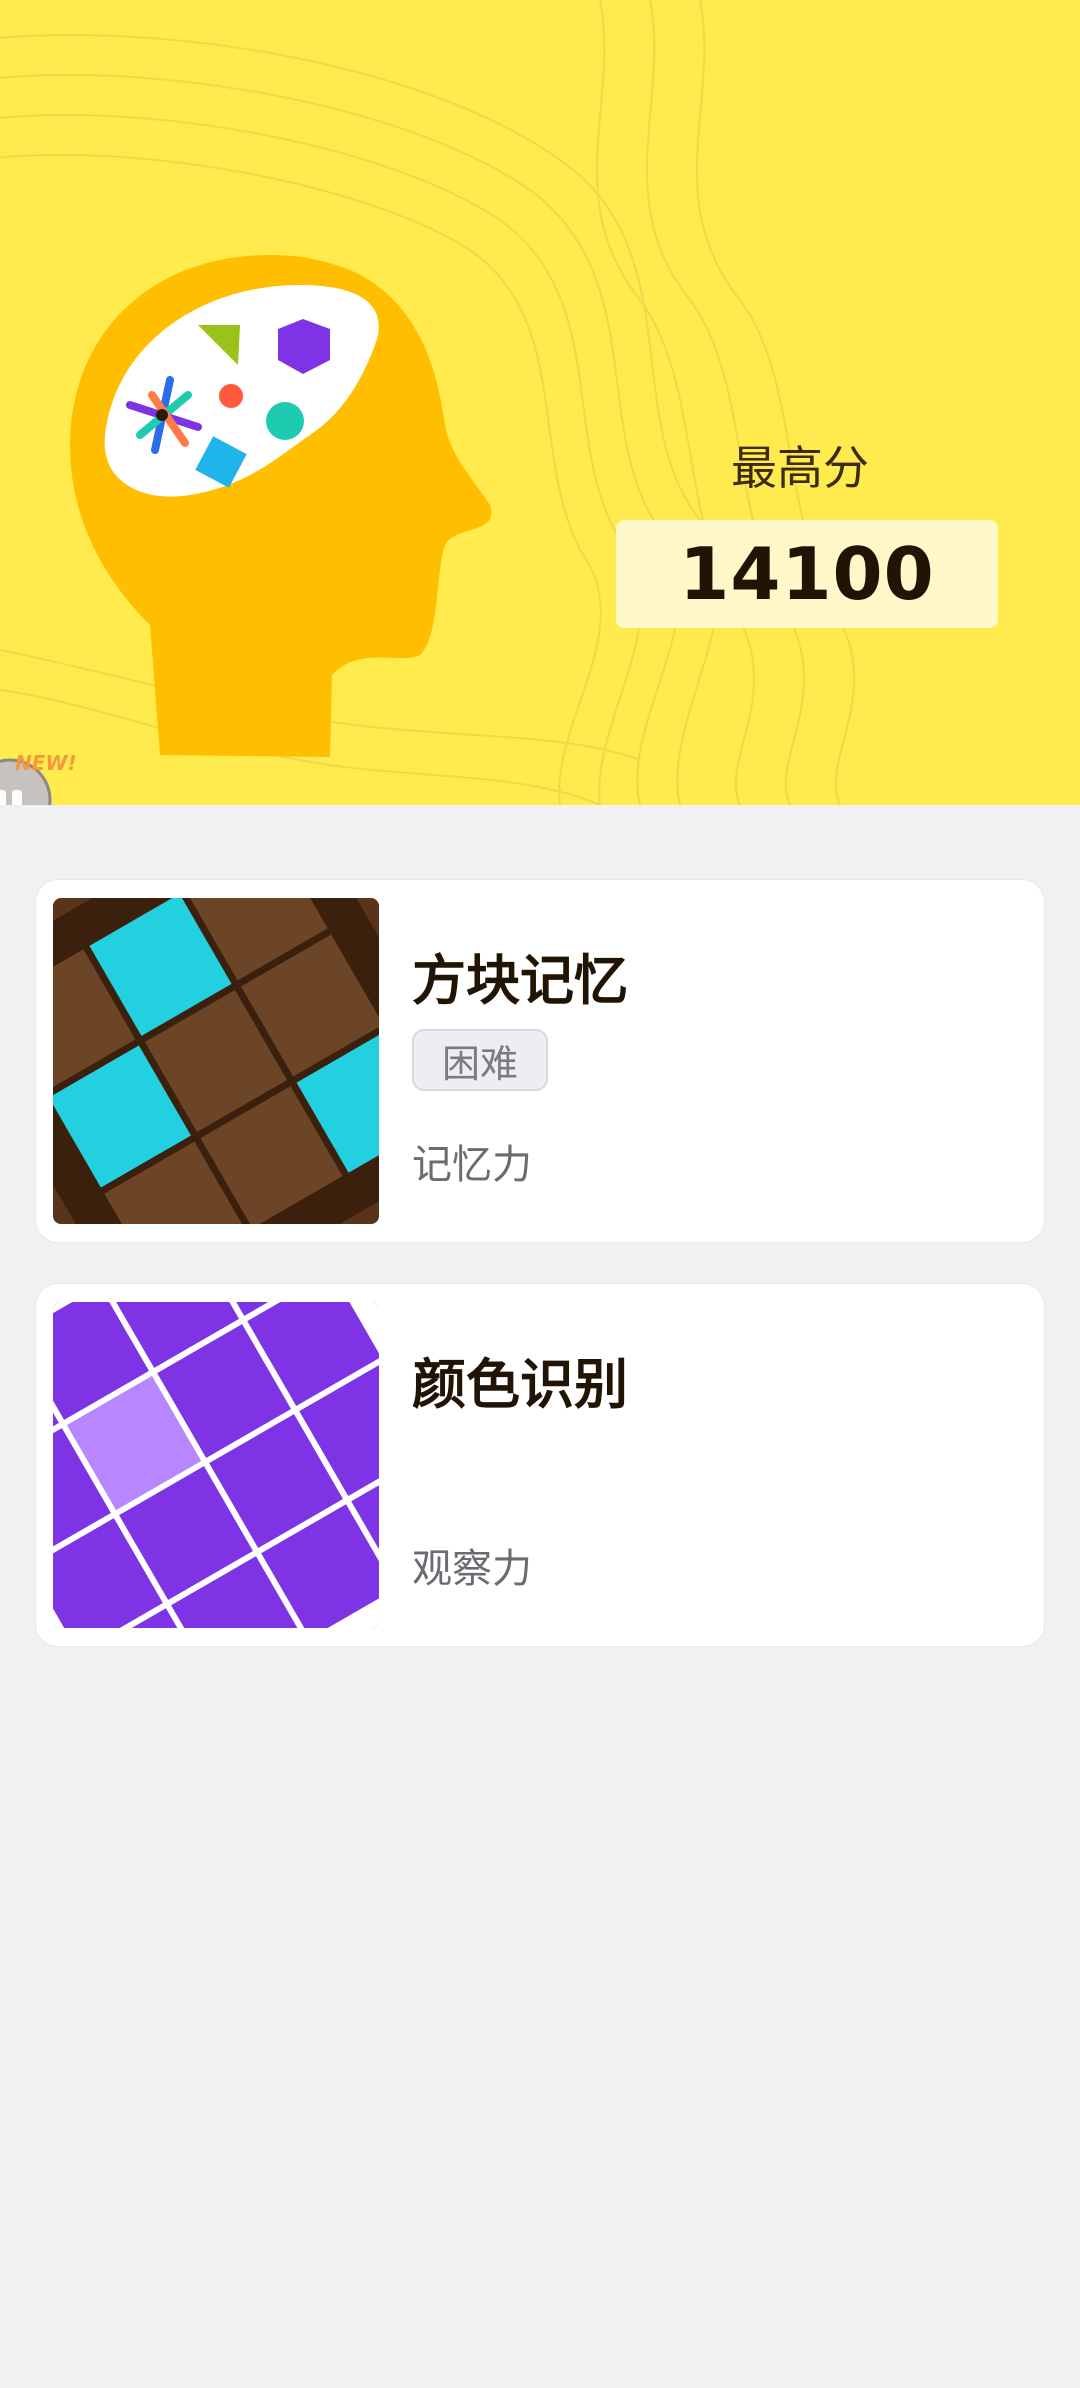 The image size is (1080, 2388). What do you see at coordinates (216, 1061) in the screenshot?
I see `block-memory-thumbnail` at bounding box center [216, 1061].